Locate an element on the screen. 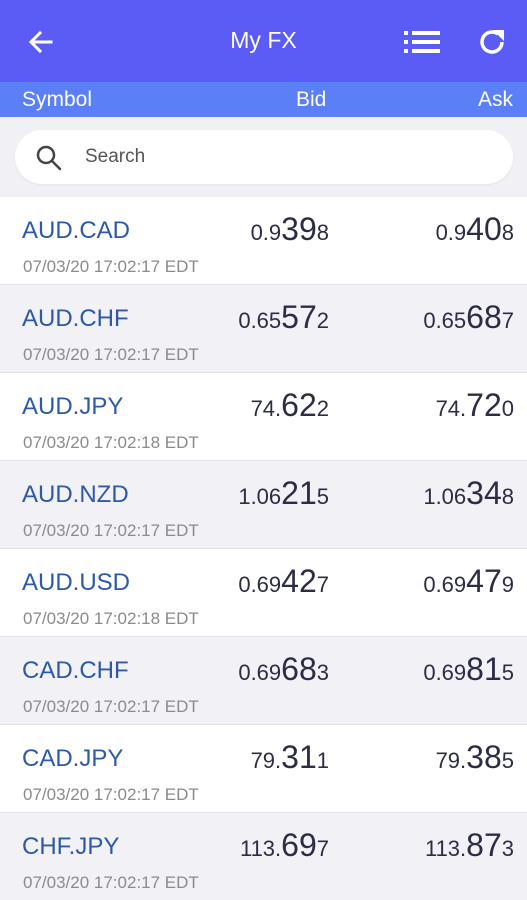  ask-price: 79.385 is located at coordinates (475, 757).